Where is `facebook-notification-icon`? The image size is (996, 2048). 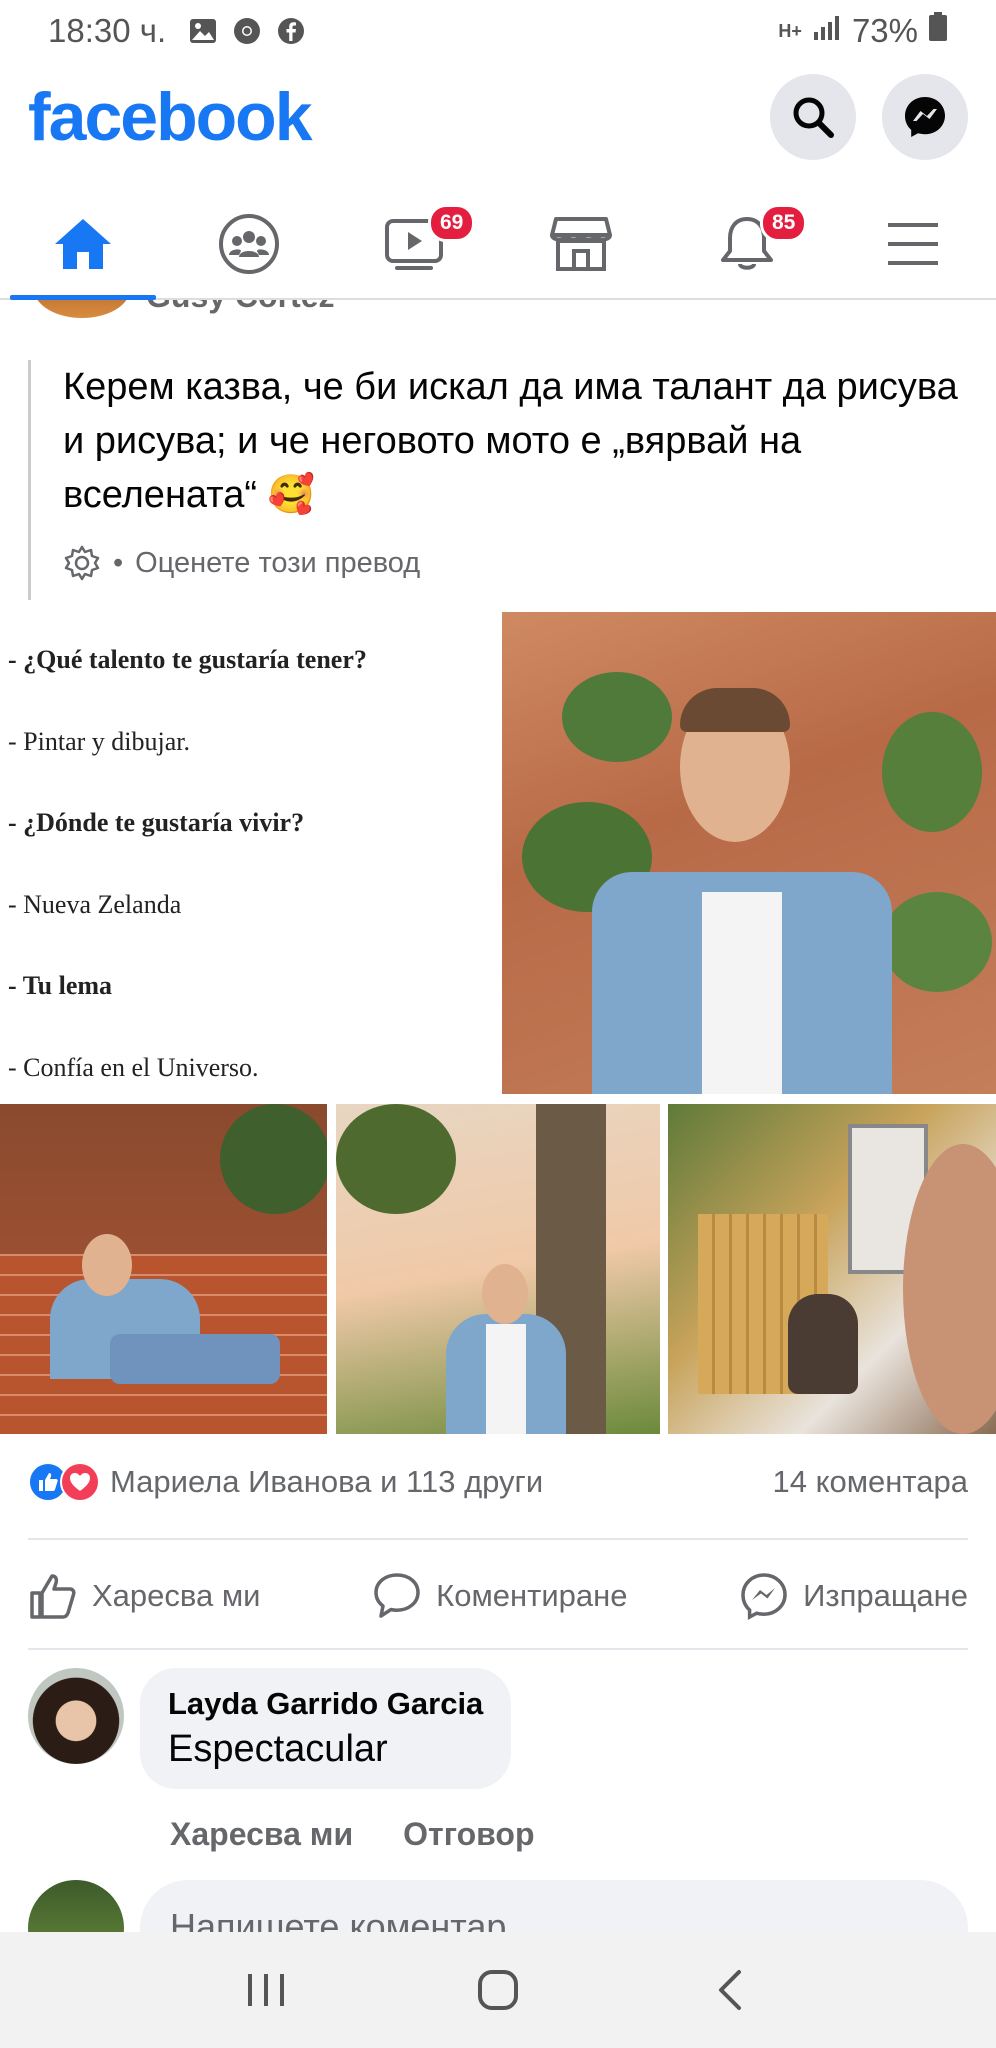 facebook-notification-icon is located at coordinates (291, 31).